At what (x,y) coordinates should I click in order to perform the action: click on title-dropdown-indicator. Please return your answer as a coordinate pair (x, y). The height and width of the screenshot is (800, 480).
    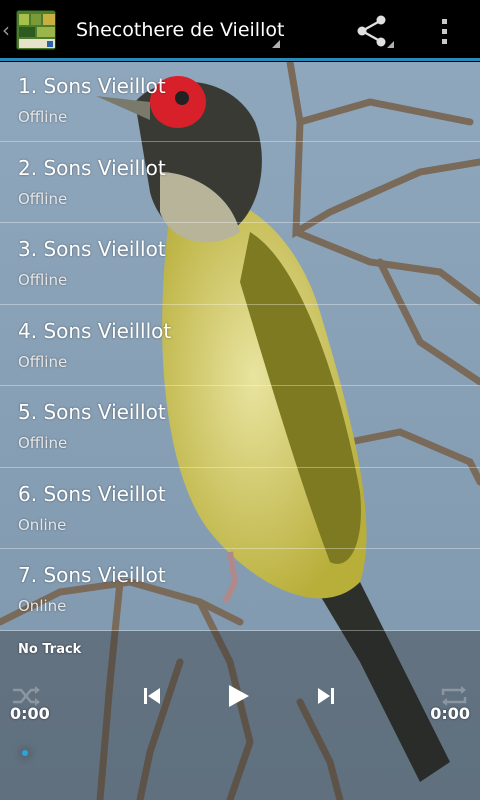
    Looking at the image, I should click on (276, 44).